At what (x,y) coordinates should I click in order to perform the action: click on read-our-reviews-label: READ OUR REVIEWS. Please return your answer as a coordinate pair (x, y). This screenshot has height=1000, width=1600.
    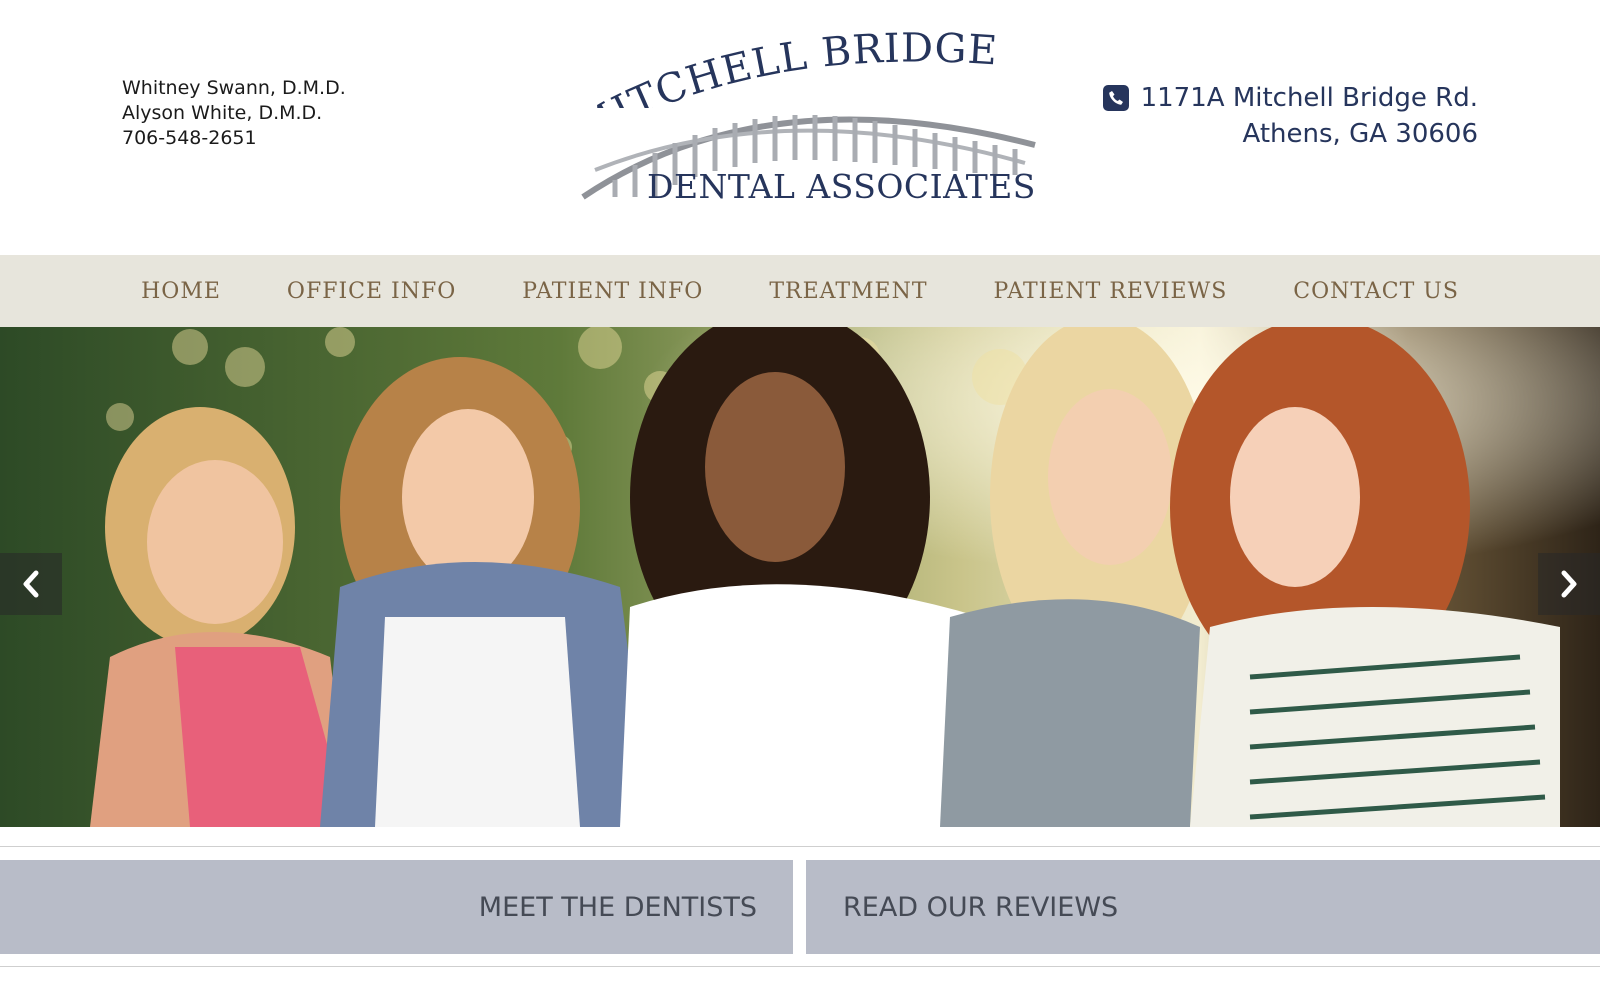
    Looking at the image, I should click on (981, 907).